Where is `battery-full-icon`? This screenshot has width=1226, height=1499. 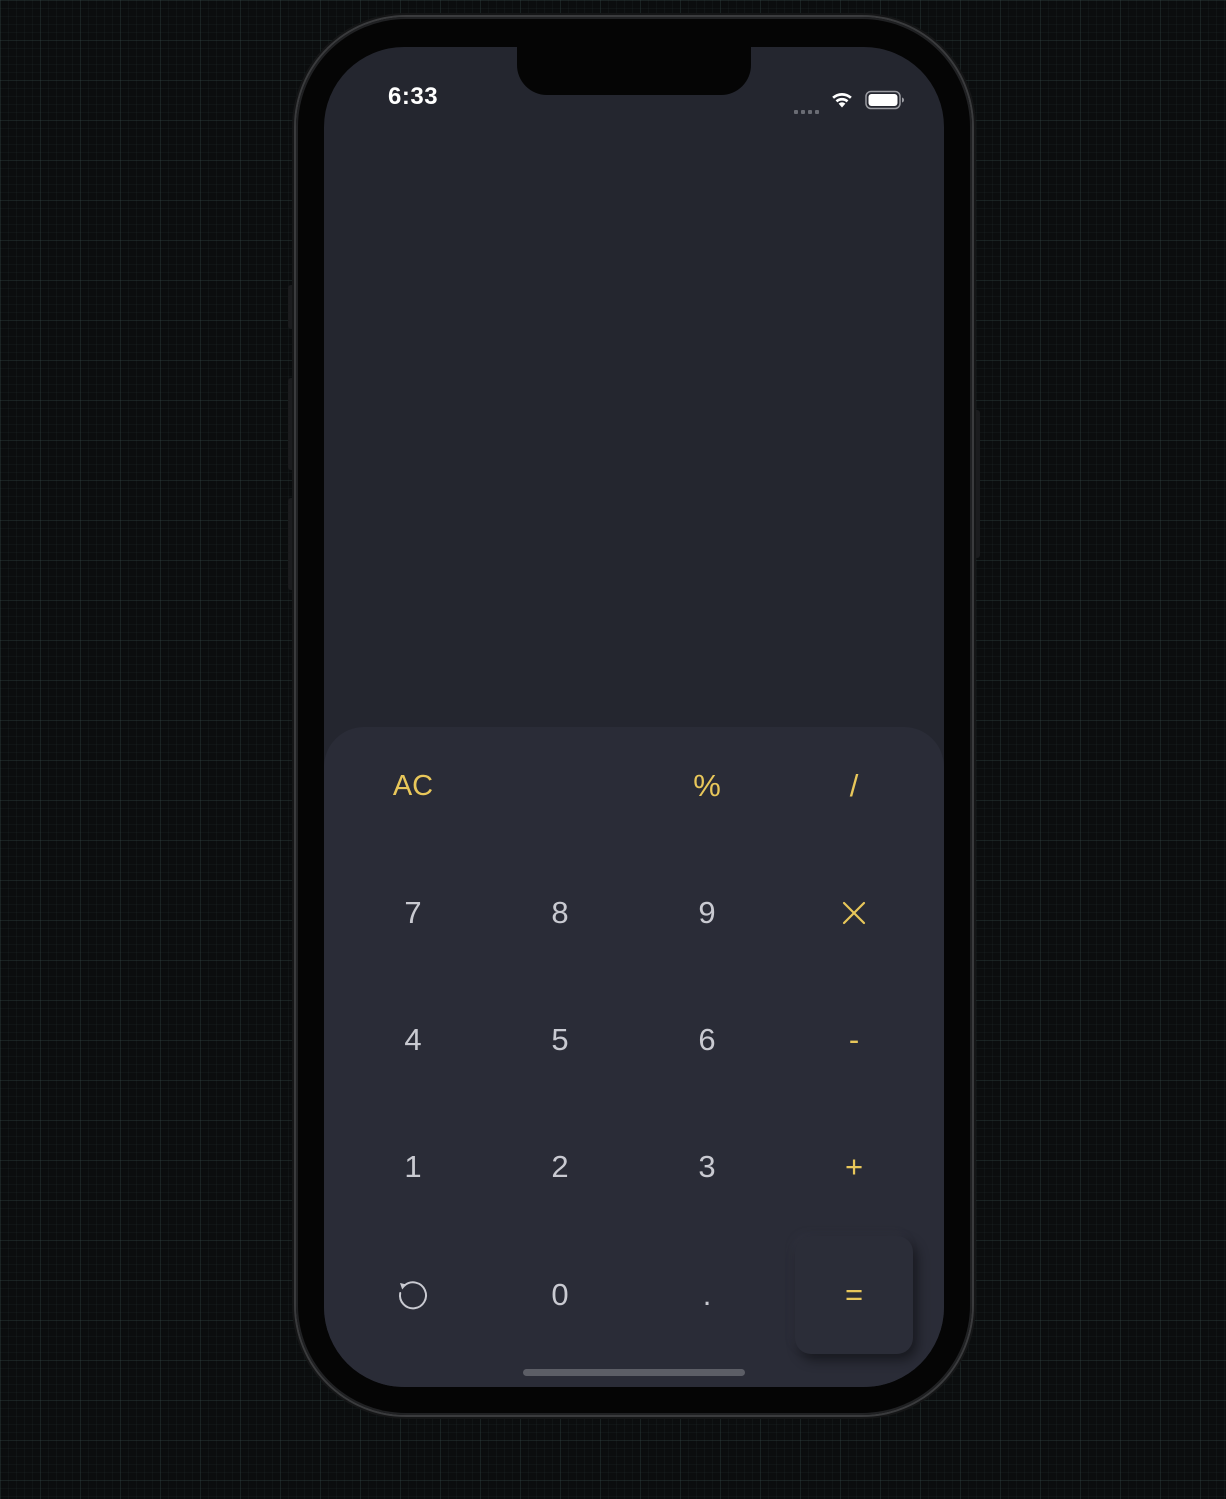 battery-full-icon is located at coordinates (885, 102).